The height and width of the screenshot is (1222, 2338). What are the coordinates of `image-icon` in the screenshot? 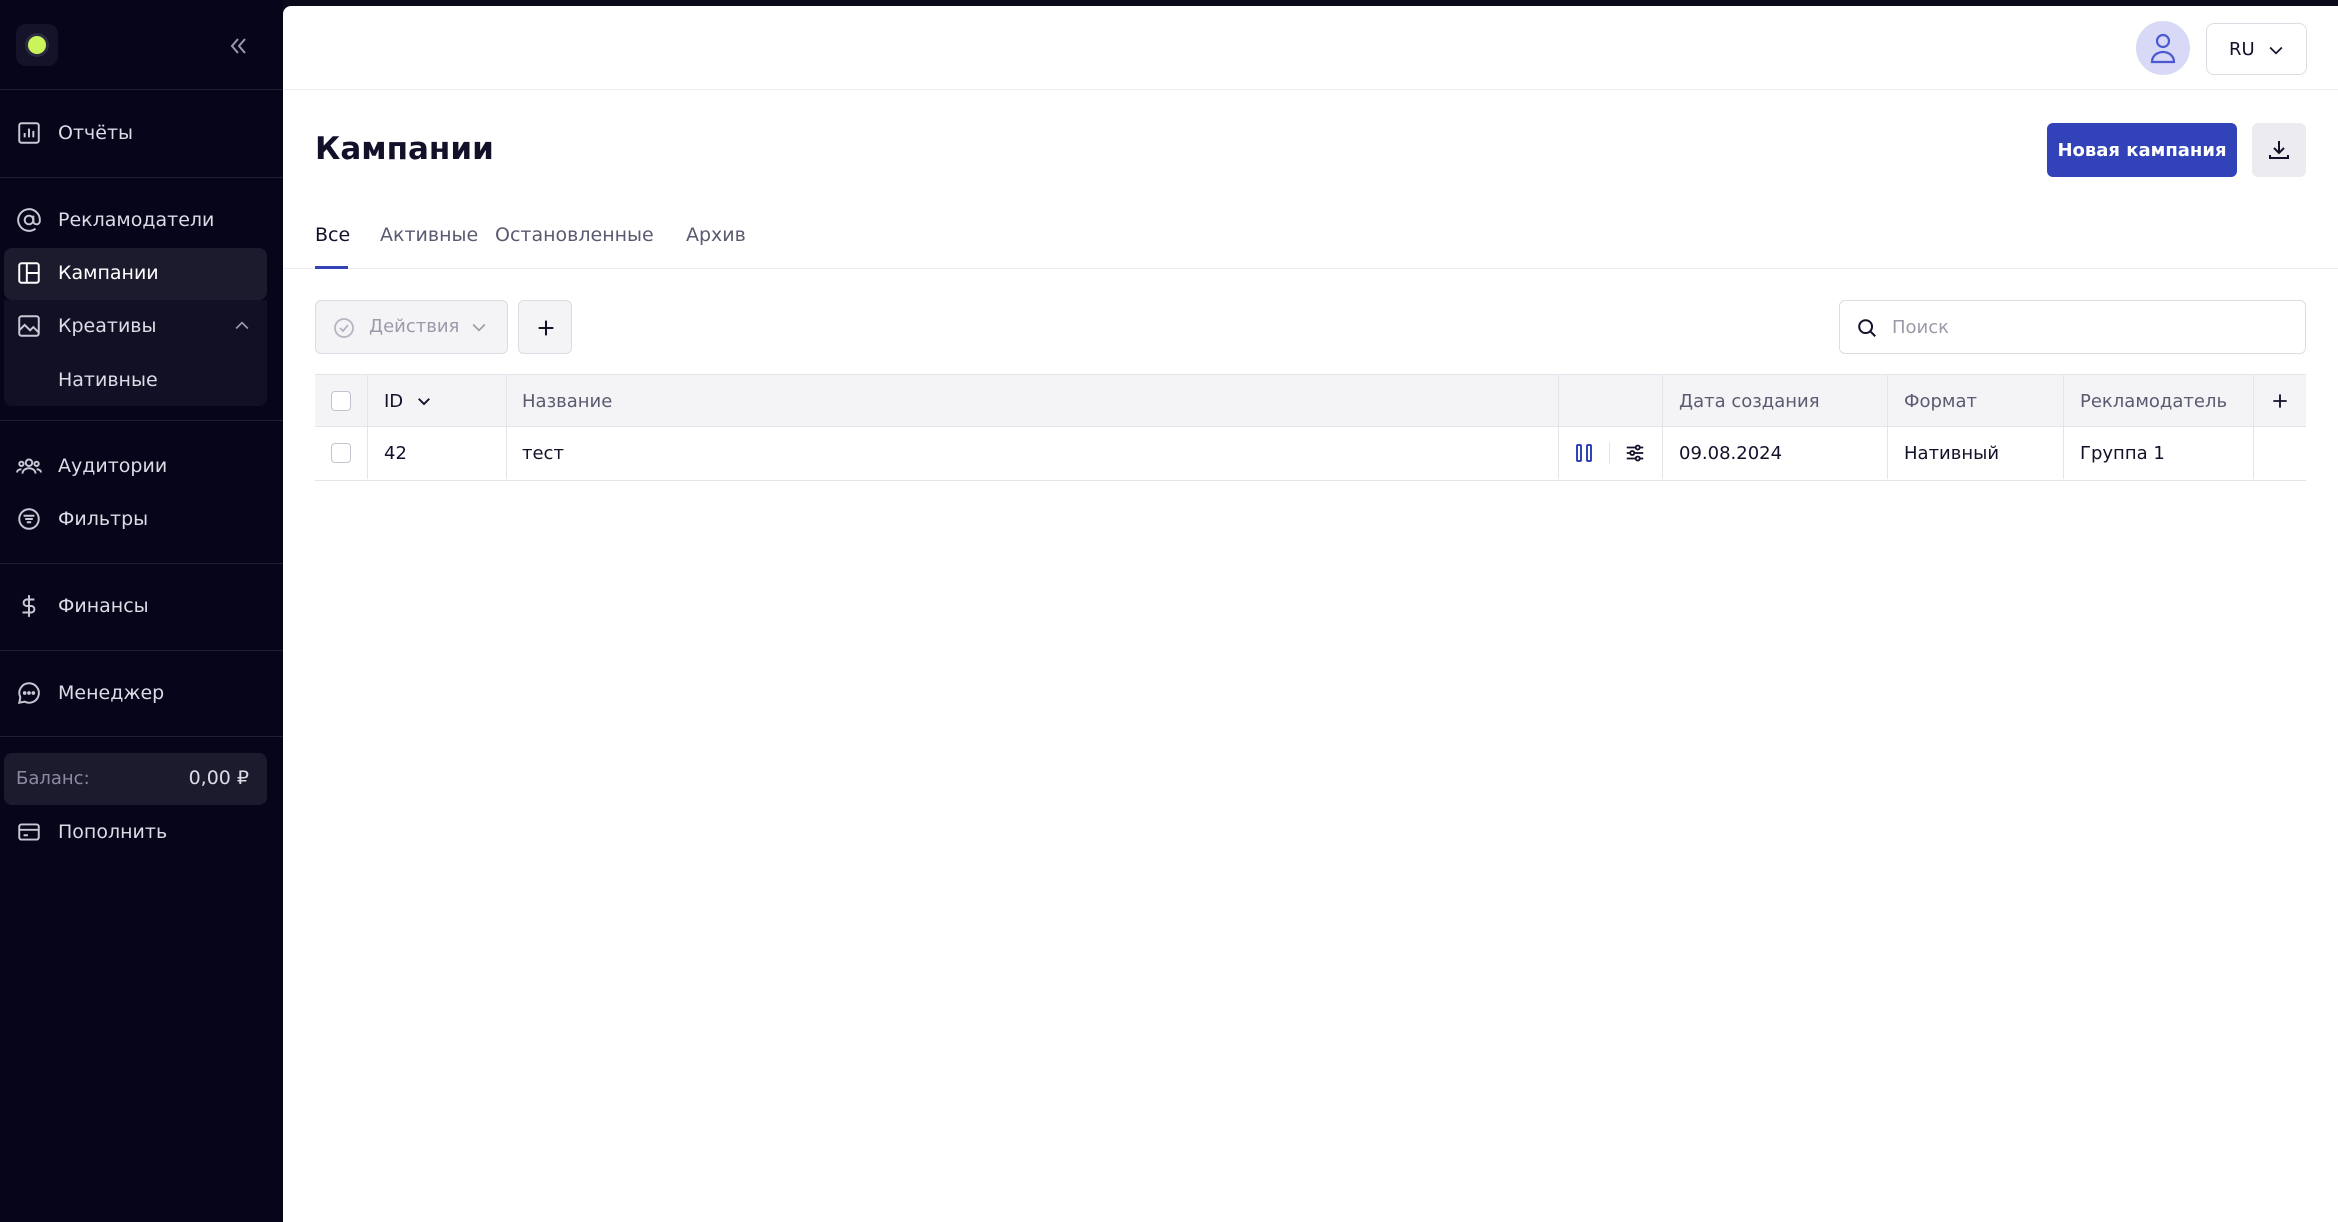 It's located at (29, 326).